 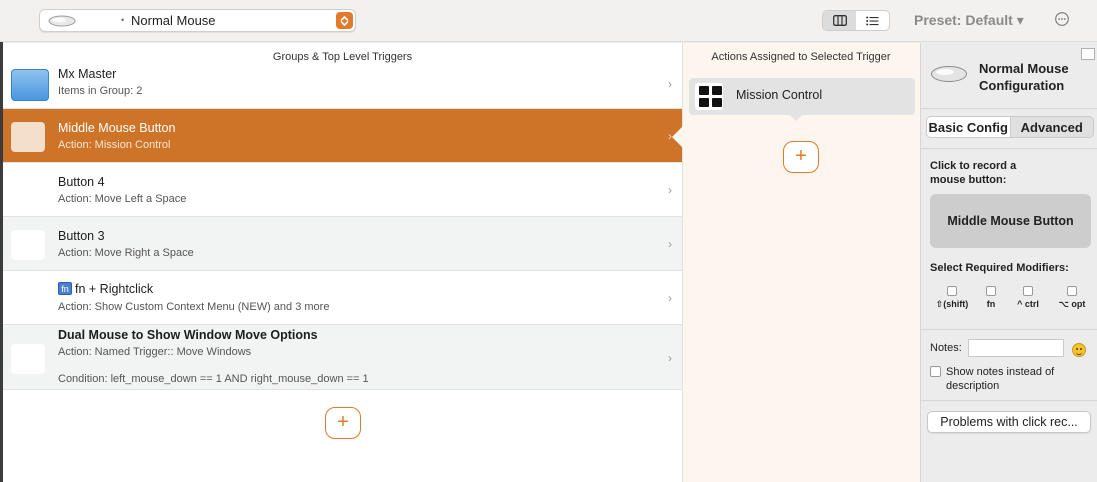 What do you see at coordinates (65, 288) in the screenshot?
I see `fn-key-icon: fn` at bounding box center [65, 288].